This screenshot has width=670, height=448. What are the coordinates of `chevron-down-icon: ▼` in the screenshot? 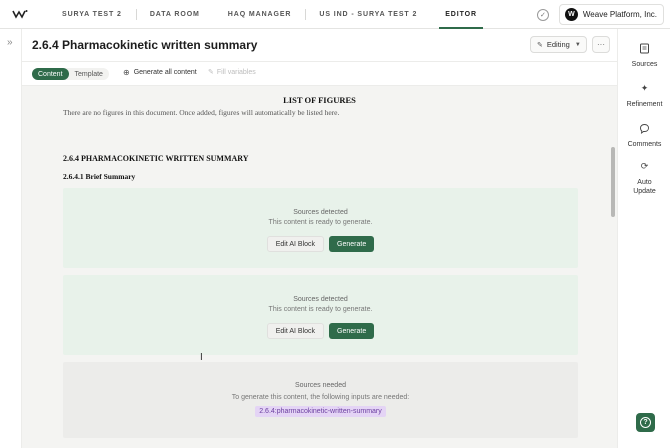 It's located at (577, 44).